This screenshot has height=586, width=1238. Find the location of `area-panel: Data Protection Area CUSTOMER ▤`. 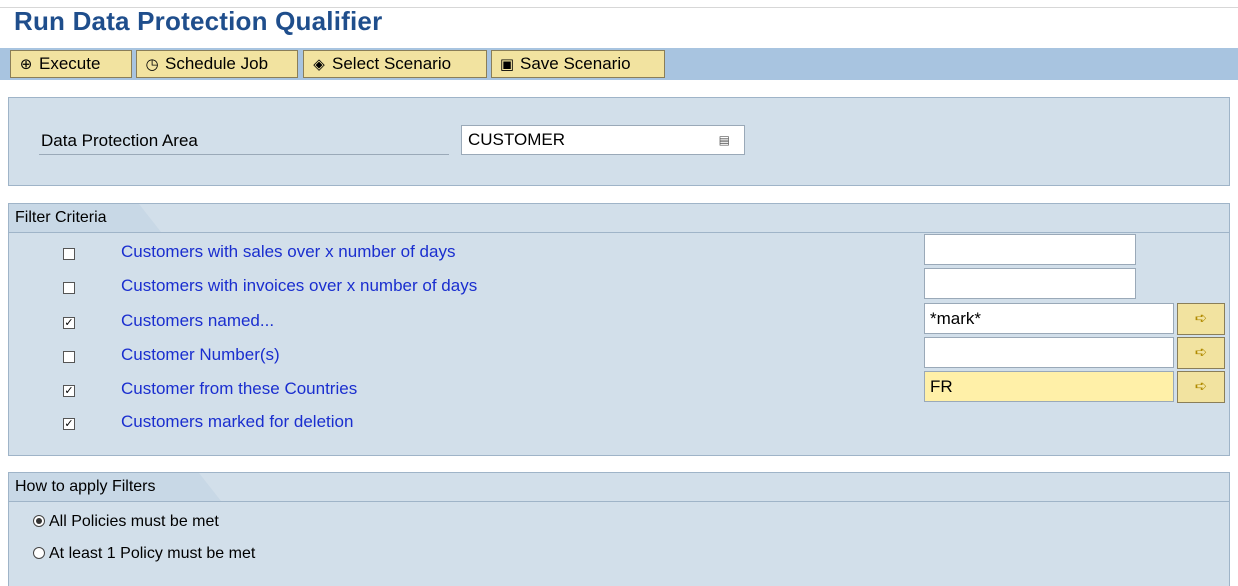

area-panel: Data Protection Area CUSTOMER ▤ is located at coordinates (619, 141).